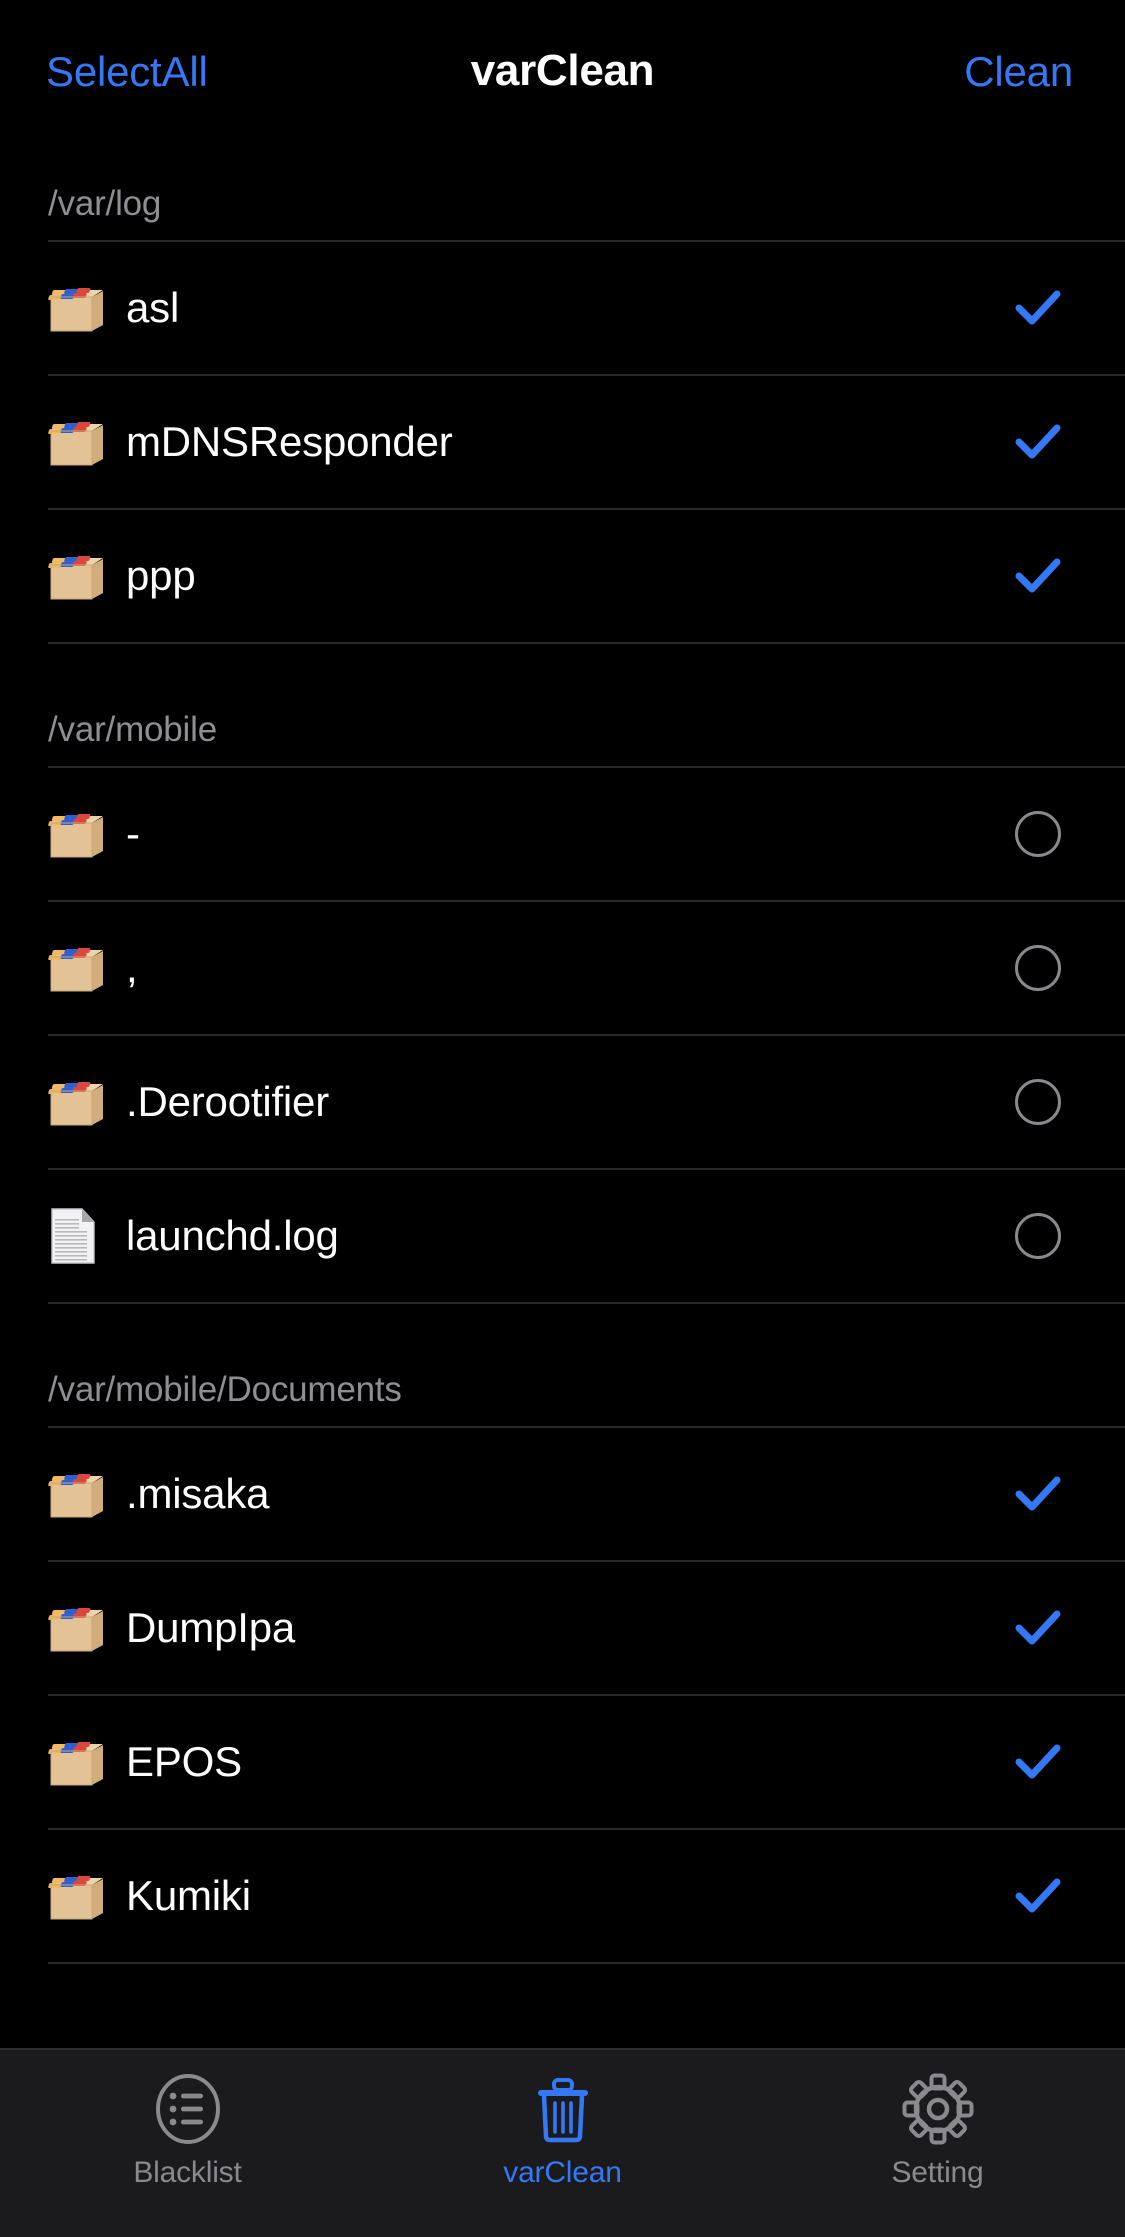 Image resolution: width=1125 pixels, height=2237 pixels. What do you see at coordinates (289, 441) in the screenshot?
I see `row-label: mDNSResponder` at bounding box center [289, 441].